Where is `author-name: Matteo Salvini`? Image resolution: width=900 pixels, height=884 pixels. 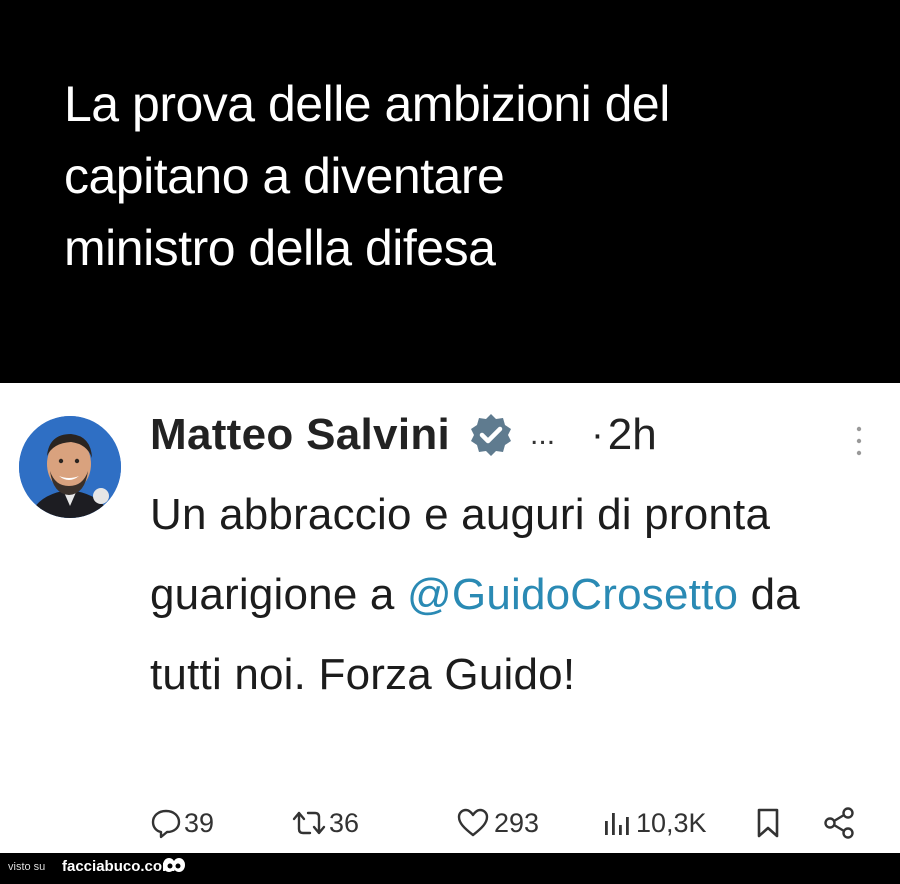 author-name: Matteo Salvini is located at coordinates (300, 435).